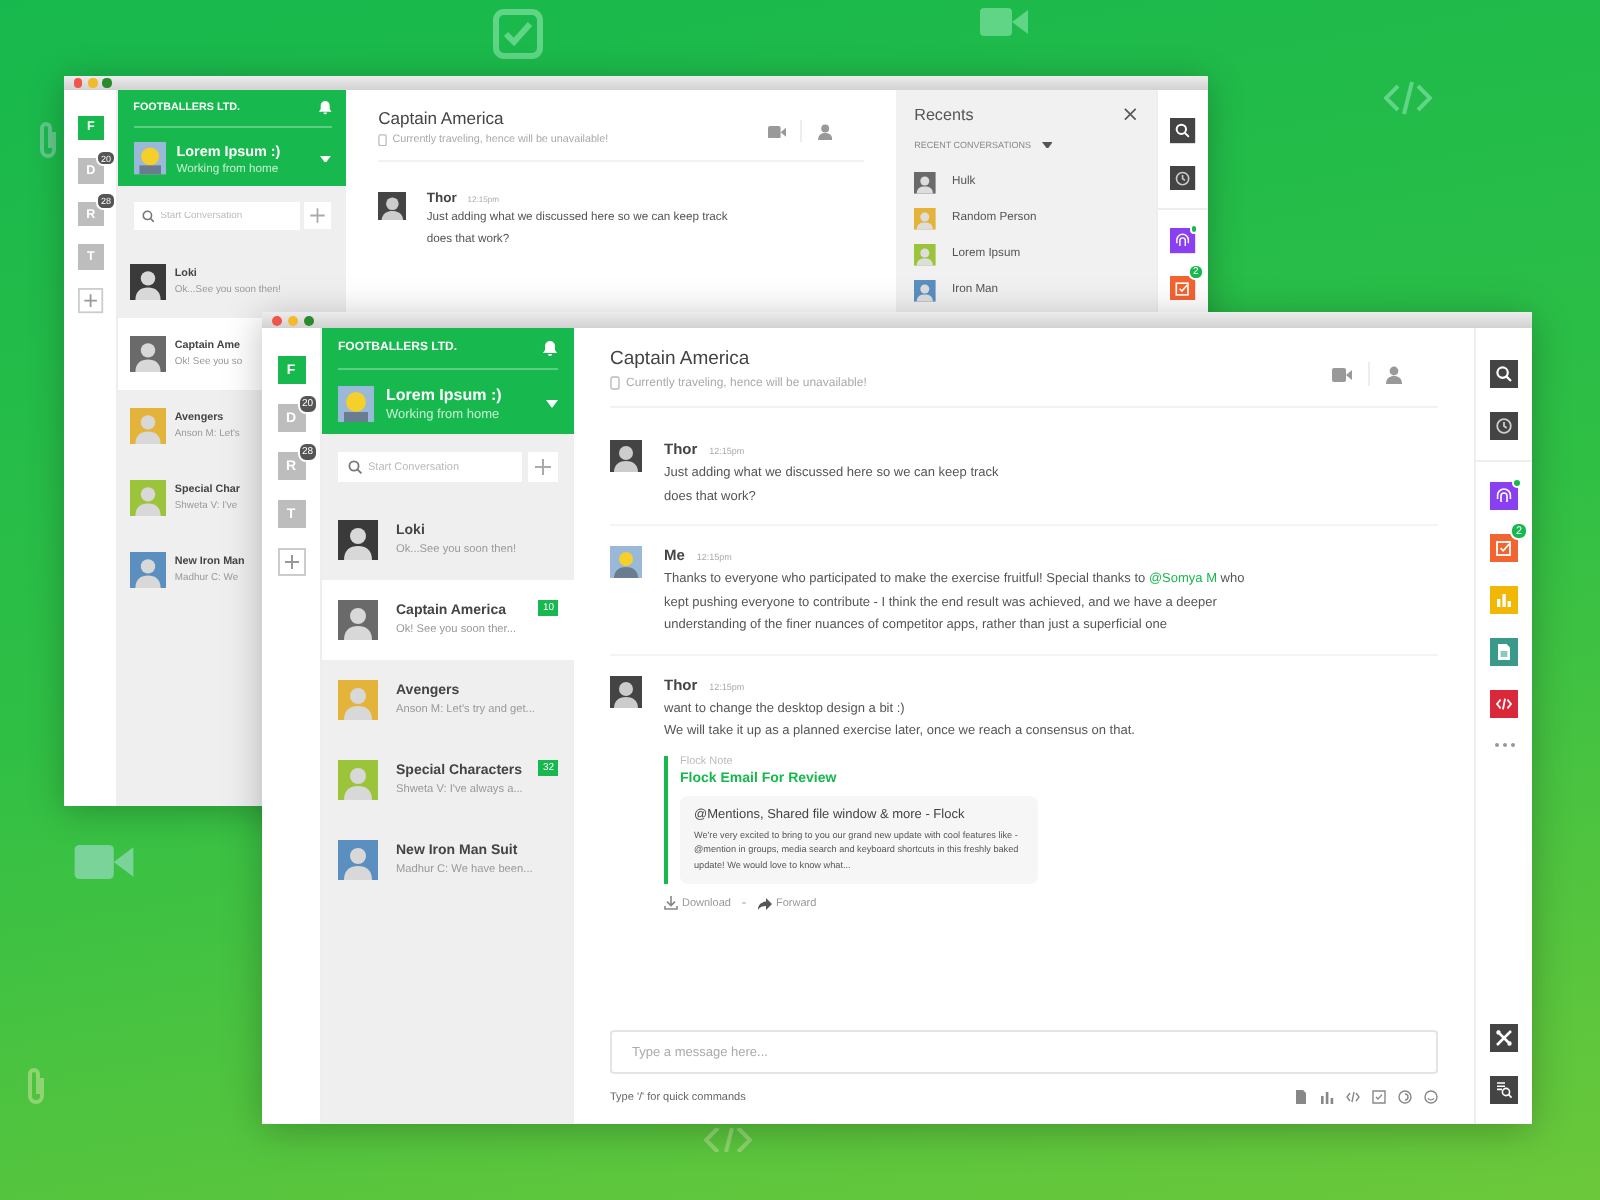 This screenshot has height=1200, width=1600. Describe the element at coordinates (1431, 1097) in the screenshot. I see `smiley-icon` at that location.